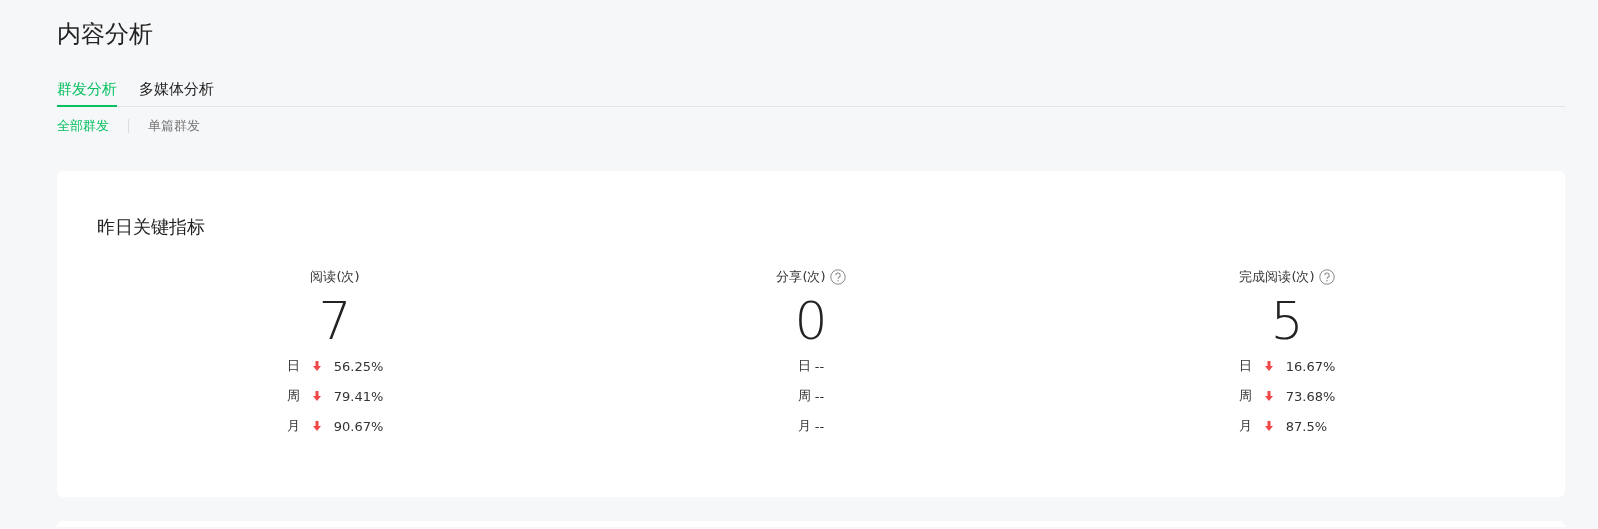 Image resolution: width=1598 pixels, height=529 pixels. I want to click on tab: 多媒体分析, so click(176, 93).